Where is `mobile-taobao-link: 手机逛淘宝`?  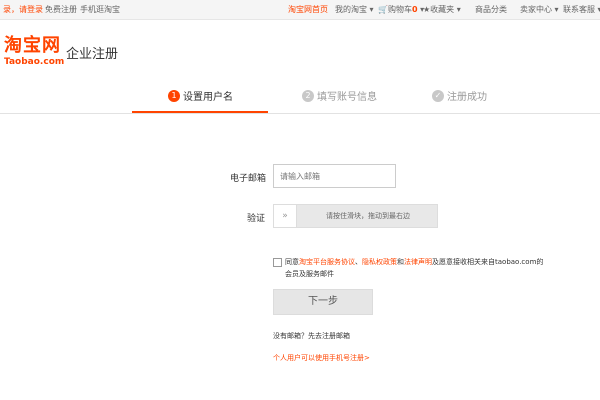 mobile-taobao-link: 手机逛淘宝 is located at coordinates (100, 9).